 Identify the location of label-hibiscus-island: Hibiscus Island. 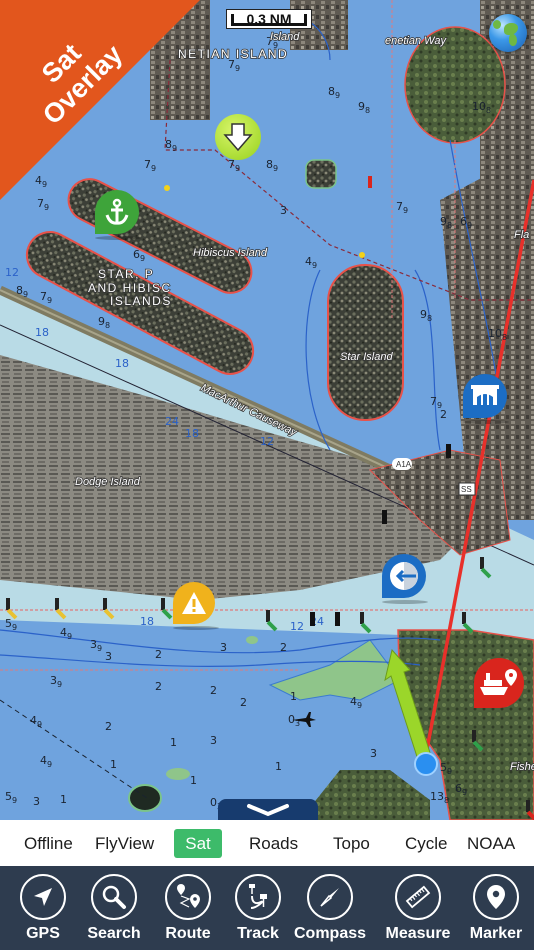
(230, 253).